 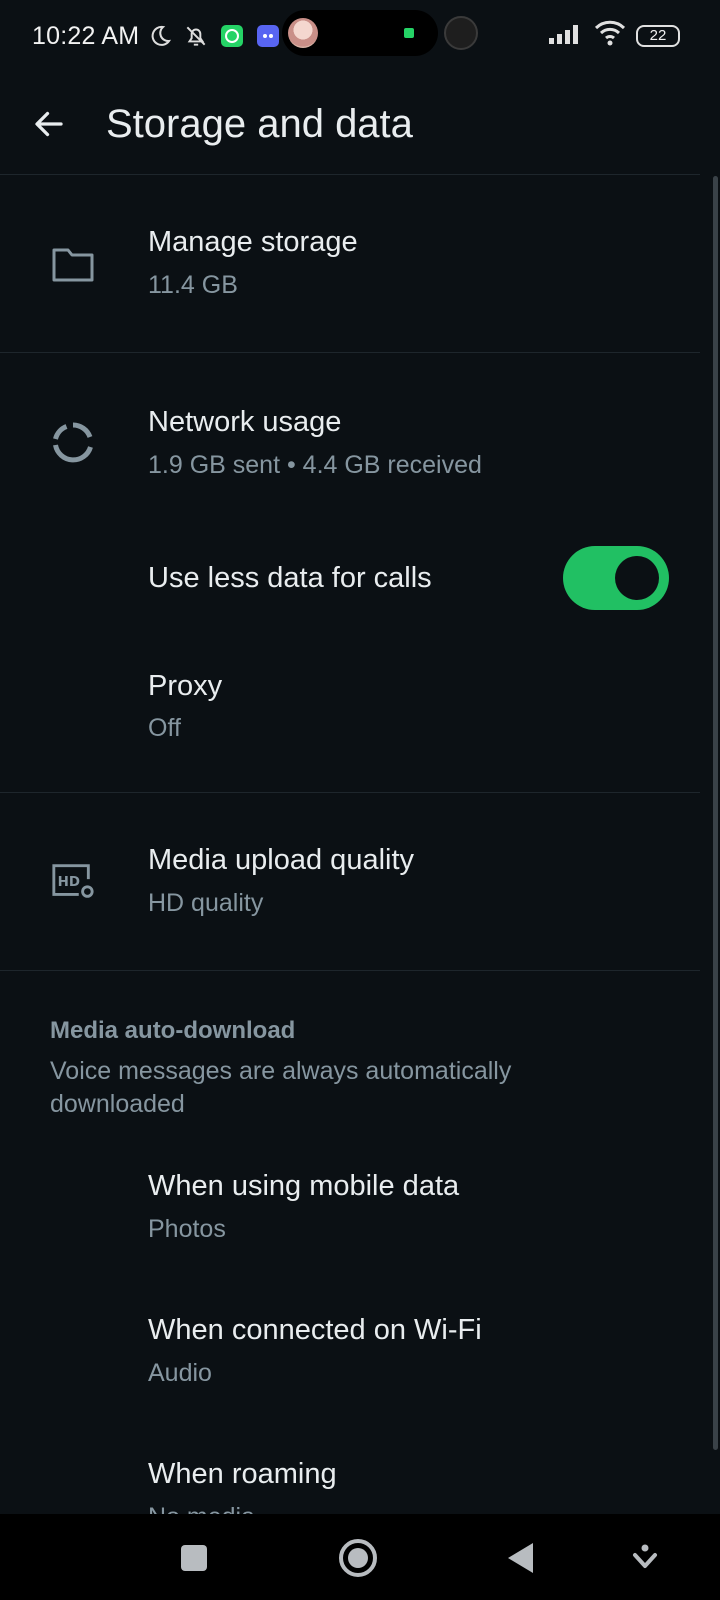 I want to click on toolbar: Storage and data, so click(x=360, y=124).